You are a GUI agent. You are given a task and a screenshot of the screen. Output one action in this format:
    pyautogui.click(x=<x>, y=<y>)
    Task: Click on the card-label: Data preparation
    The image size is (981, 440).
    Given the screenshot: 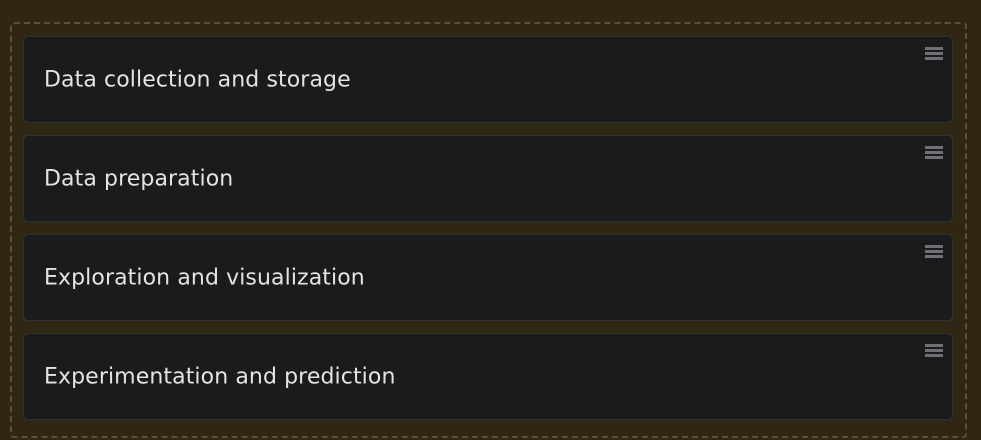 What is the action you would take?
    pyautogui.click(x=139, y=178)
    